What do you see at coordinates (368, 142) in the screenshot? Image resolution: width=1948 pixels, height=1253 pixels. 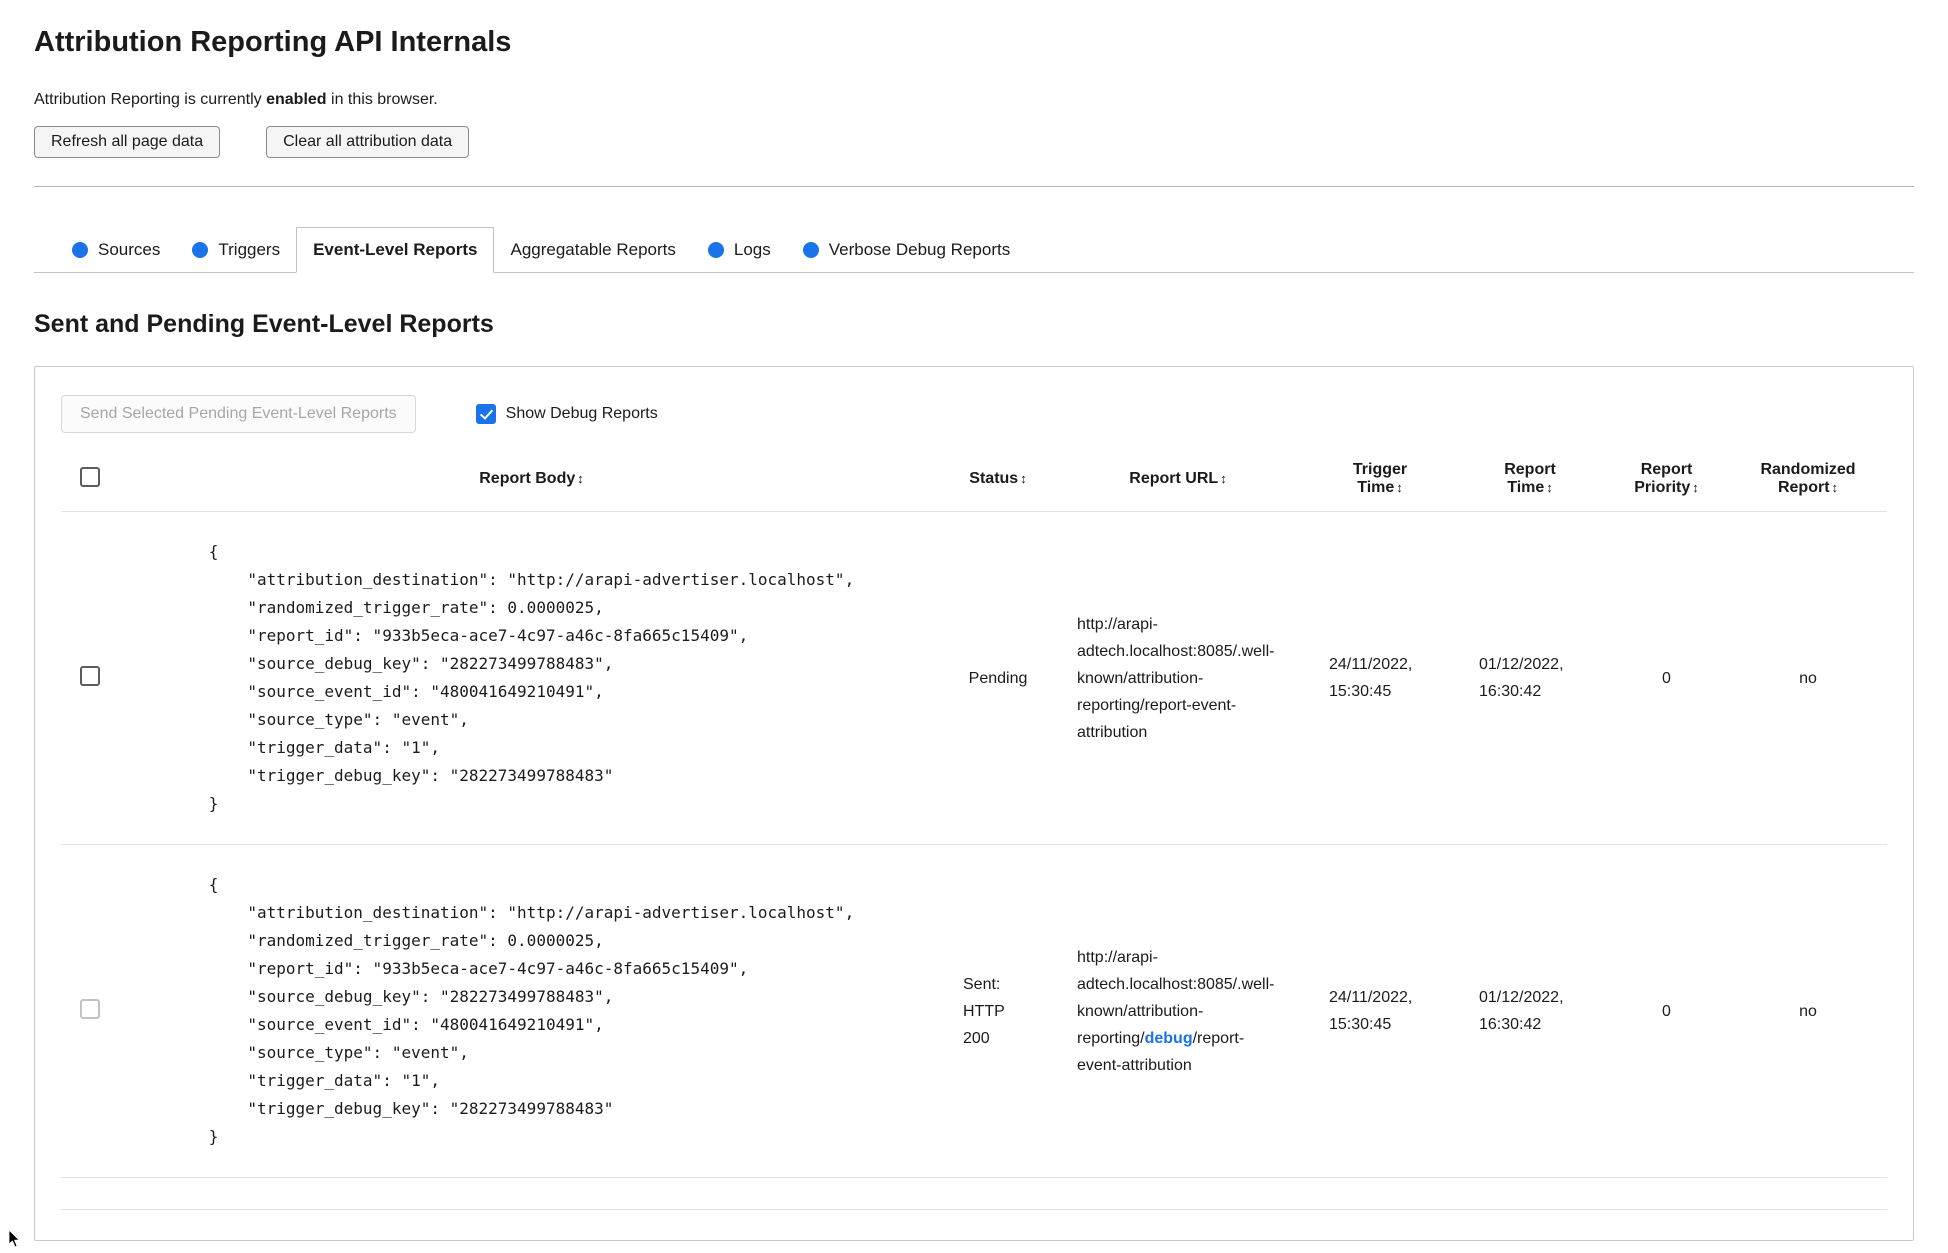 I see `clear-all-attribution-data-button: Clear all attribution data` at bounding box center [368, 142].